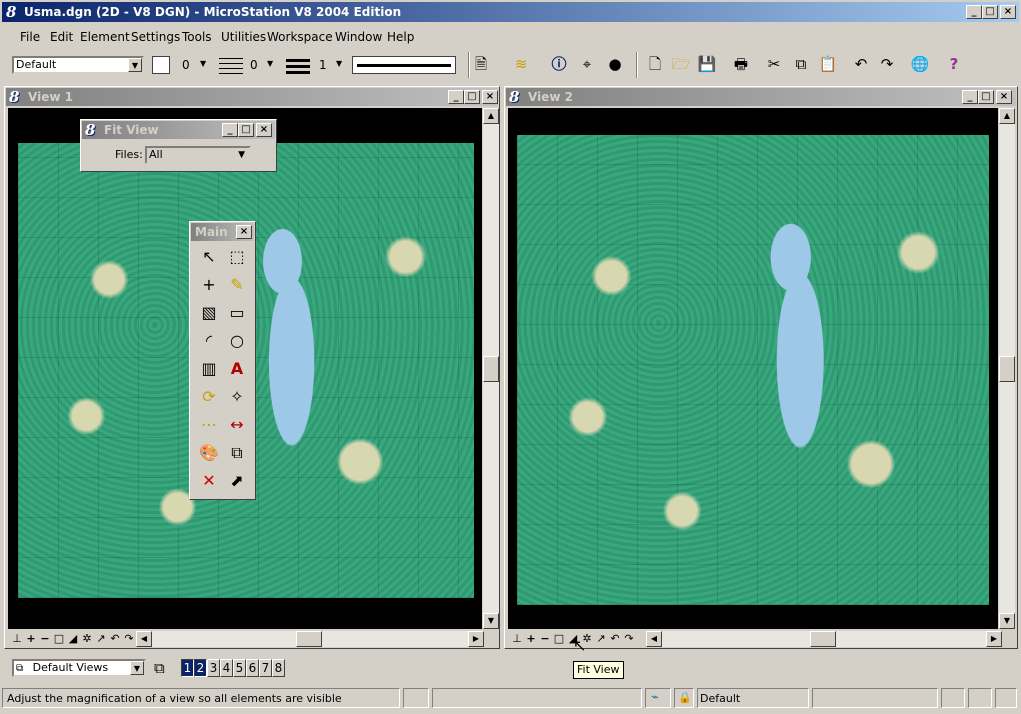 The height and width of the screenshot is (714, 1021). What do you see at coordinates (243, 37) in the screenshot?
I see `menu-utilities: Utilities` at bounding box center [243, 37].